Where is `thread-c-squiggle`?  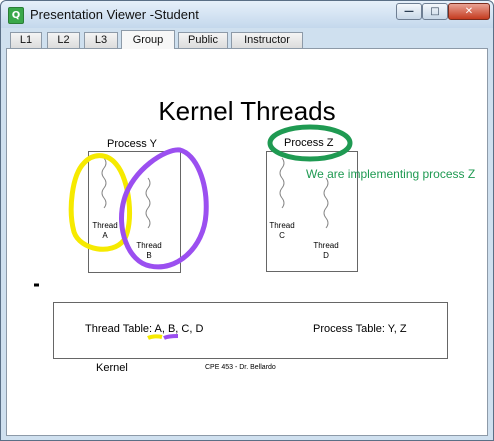
thread-c-squiggle is located at coordinates (282, 183).